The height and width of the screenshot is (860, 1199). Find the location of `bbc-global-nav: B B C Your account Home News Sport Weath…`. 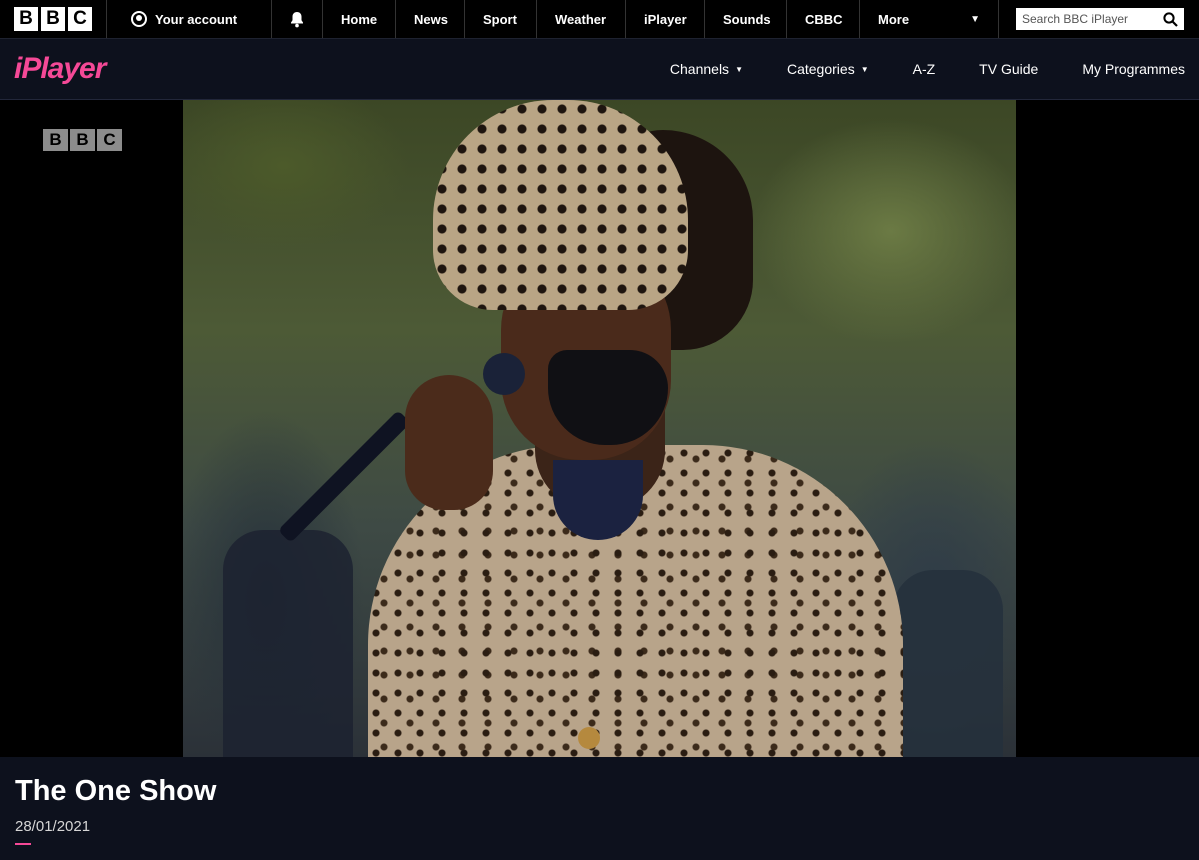

bbc-global-nav: B B C Your account Home News Sport Weath… is located at coordinates (599, 19).